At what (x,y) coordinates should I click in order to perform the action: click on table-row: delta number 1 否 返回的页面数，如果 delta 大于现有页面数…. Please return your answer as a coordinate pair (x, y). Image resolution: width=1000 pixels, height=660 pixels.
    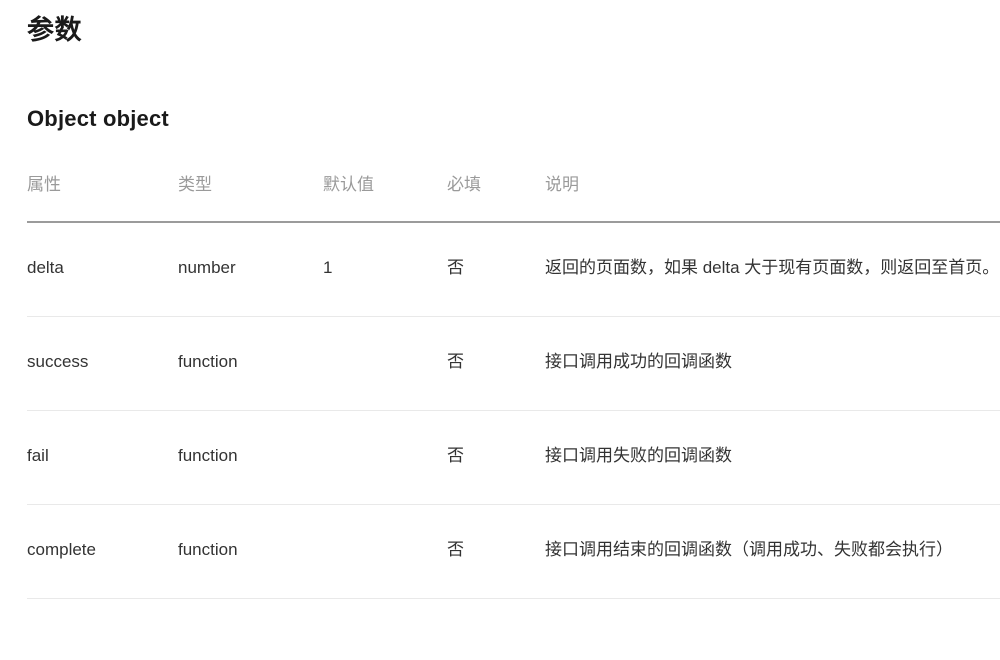
    Looking at the image, I should click on (513, 269).